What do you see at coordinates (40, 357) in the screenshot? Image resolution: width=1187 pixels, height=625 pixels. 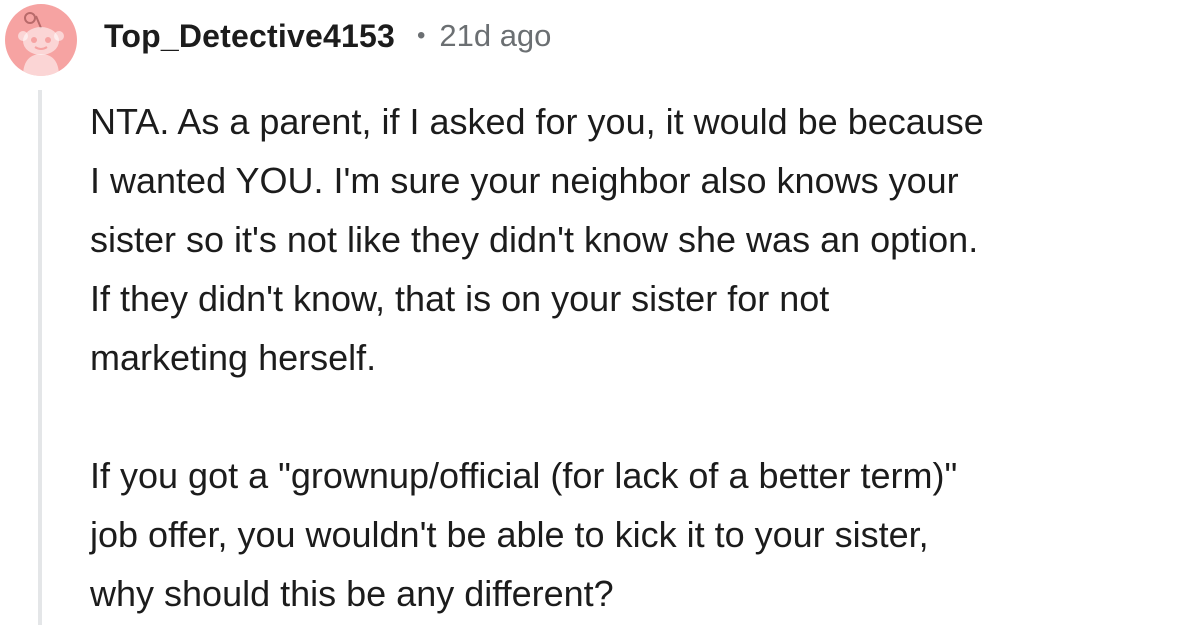 I see `thread-collapse-line` at bounding box center [40, 357].